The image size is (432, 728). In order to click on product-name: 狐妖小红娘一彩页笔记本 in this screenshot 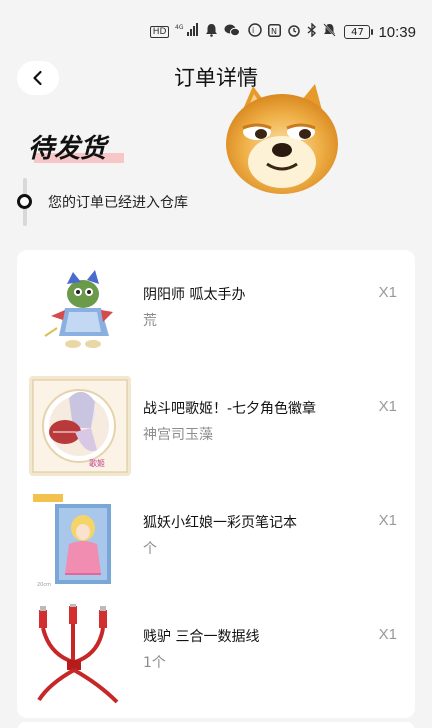, I will do `click(220, 523)`.